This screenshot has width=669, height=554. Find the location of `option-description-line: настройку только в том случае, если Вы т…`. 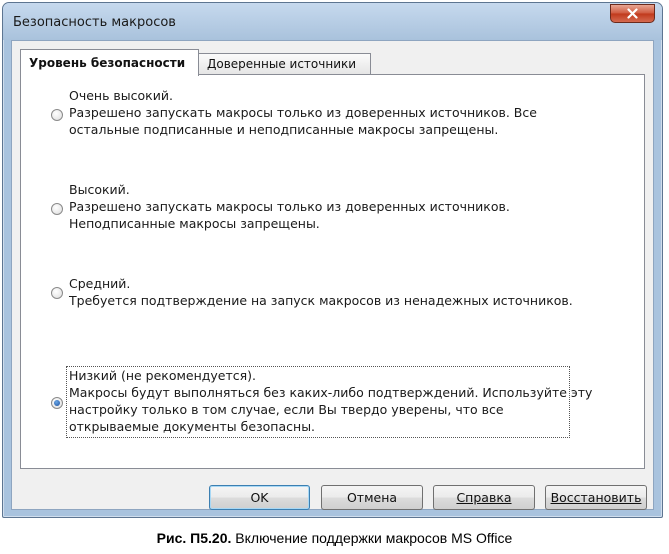

option-description-line: настройку только в том случае, если Вы т… is located at coordinates (286, 409).